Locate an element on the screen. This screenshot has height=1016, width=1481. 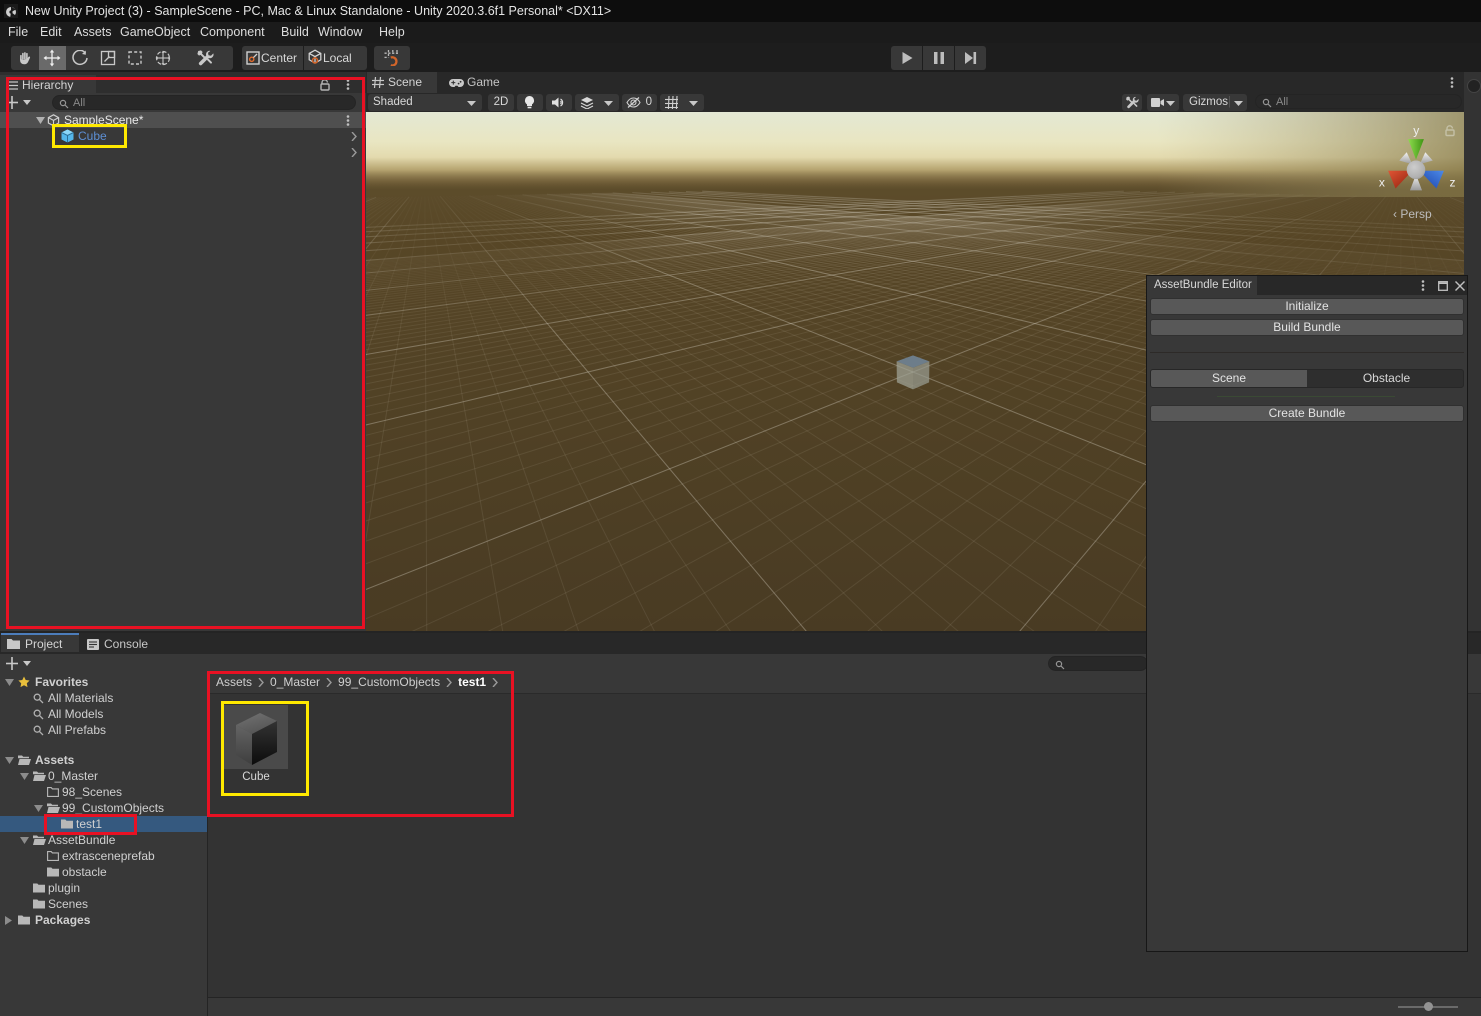
svg-text: ‹ Persp is located at coordinates (1412, 214).